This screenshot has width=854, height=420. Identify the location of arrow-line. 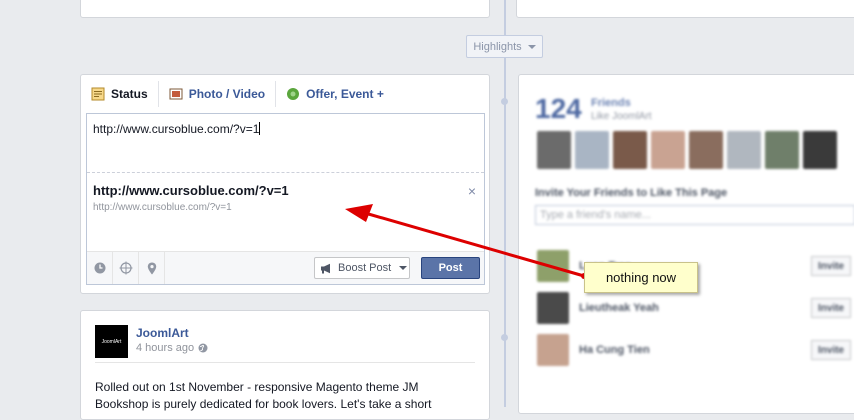
(474, 244).